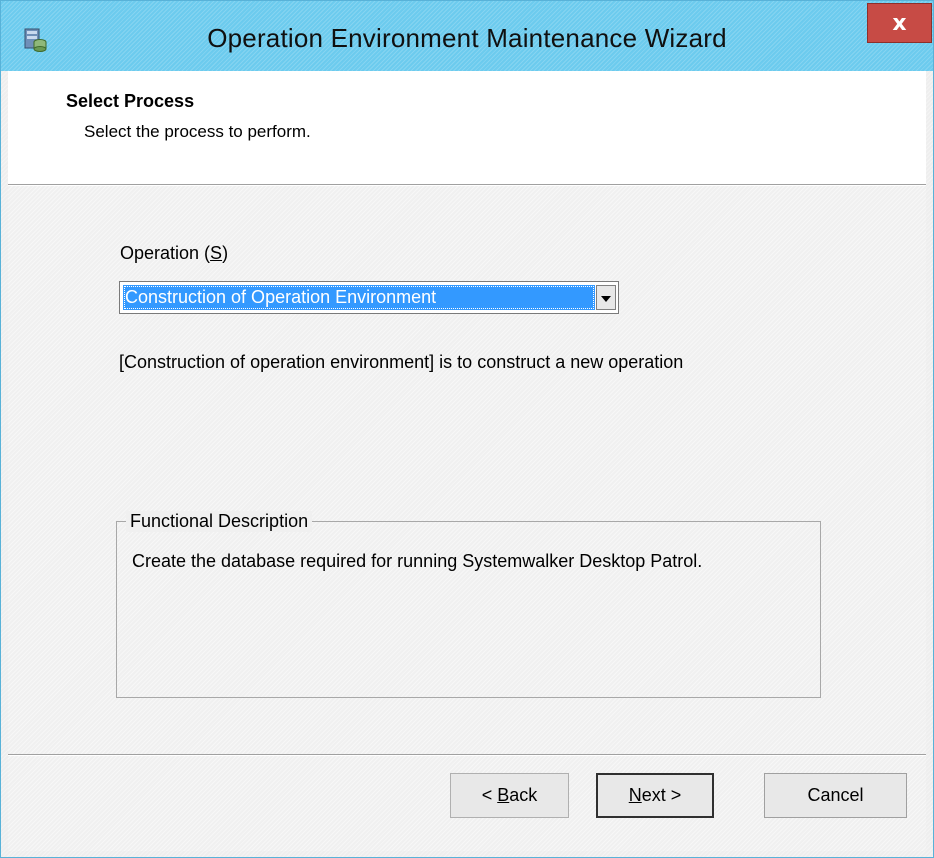  I want to click on functional-description-legend: Functional Description, so click(219, 521).